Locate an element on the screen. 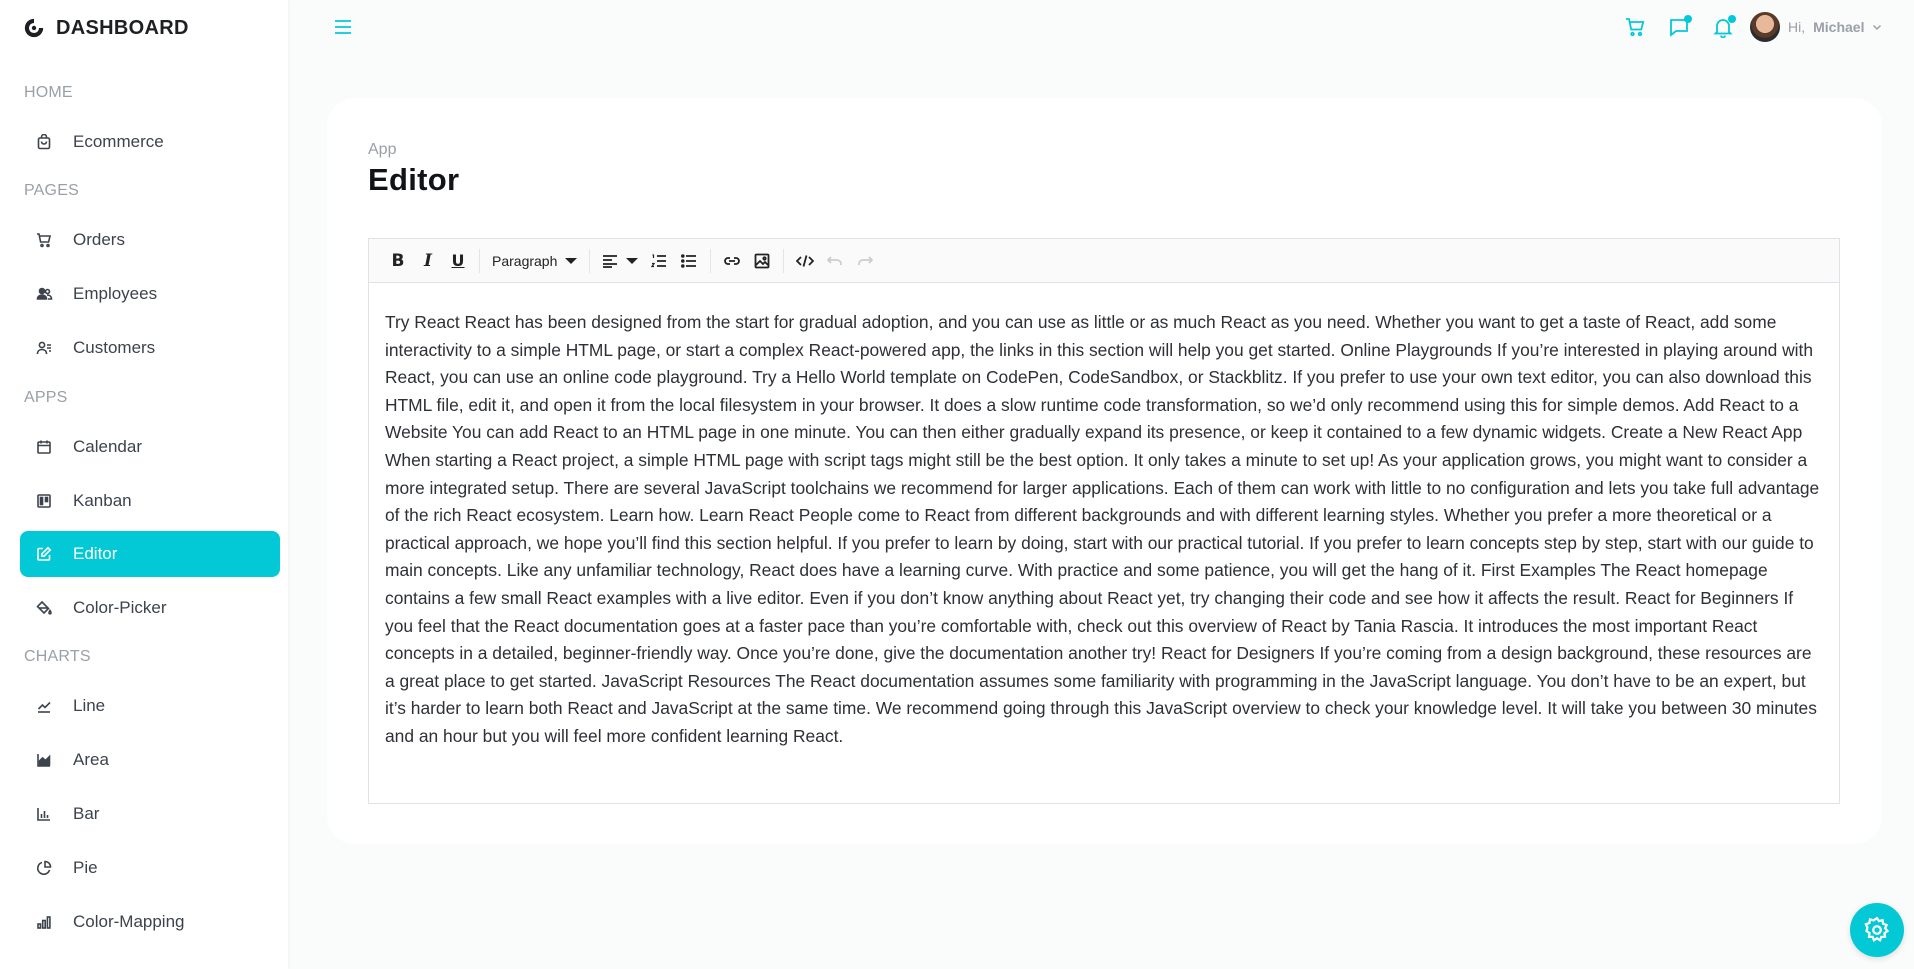 The width and height of the screenshot is (1914, 969). sidebar-item-label: Customers is located at coordinates (114, 347).